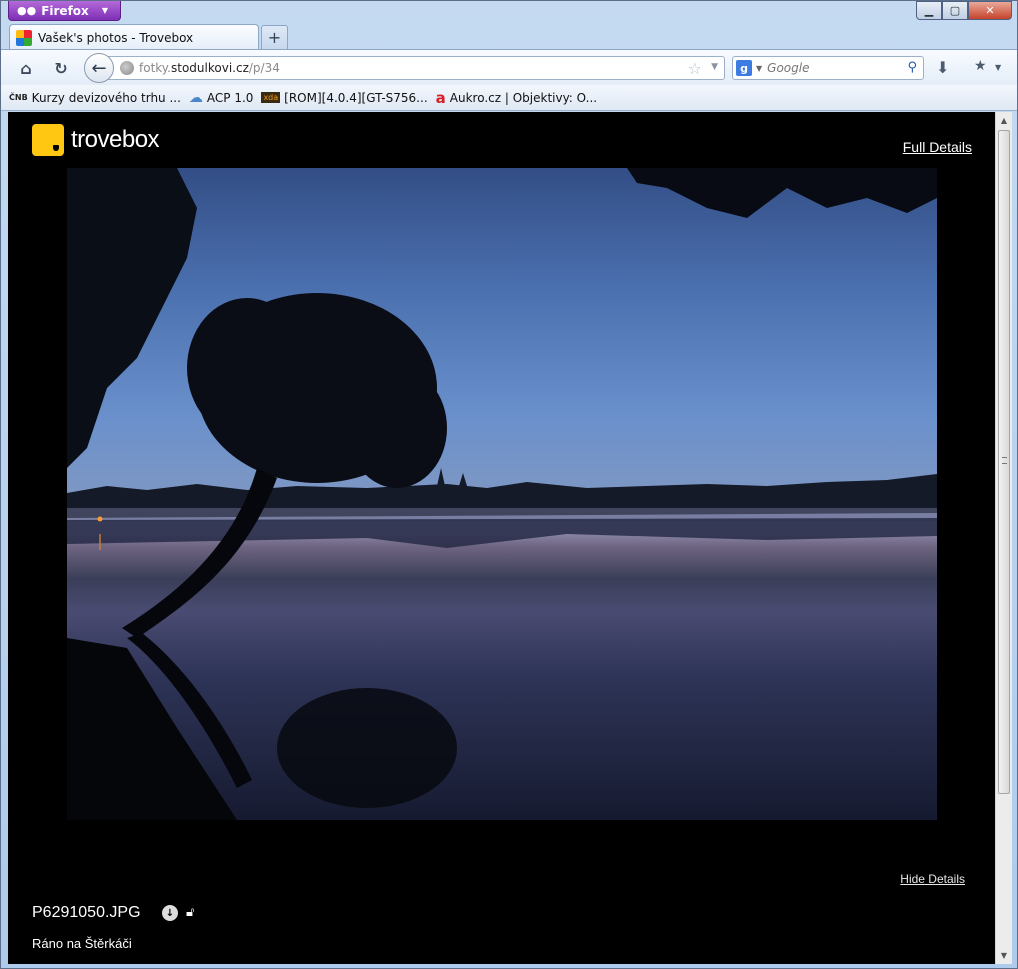 This screenshot has width=1018, height=969. I want to click on unlock-icon: 🔓︎, so click(190, 913).